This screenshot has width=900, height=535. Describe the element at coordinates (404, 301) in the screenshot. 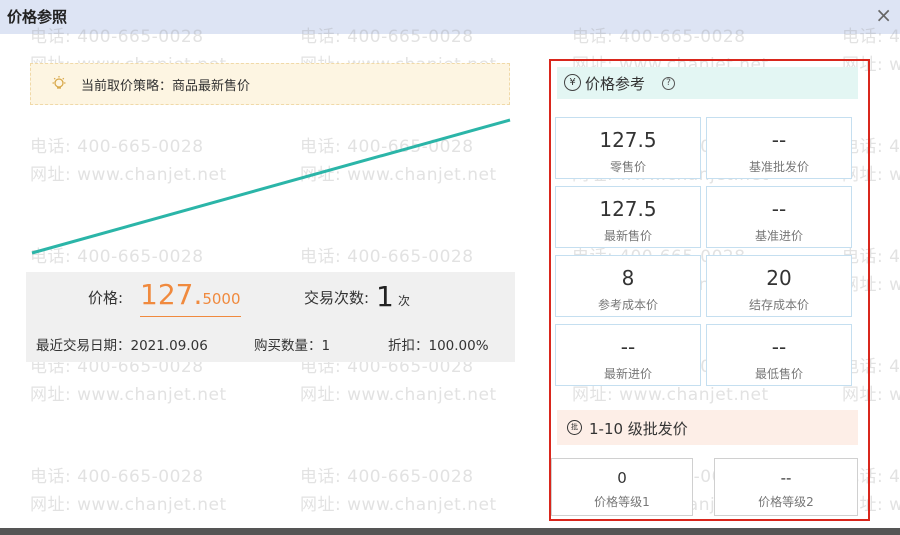

I see `trade-count-unit: 次` at that location.